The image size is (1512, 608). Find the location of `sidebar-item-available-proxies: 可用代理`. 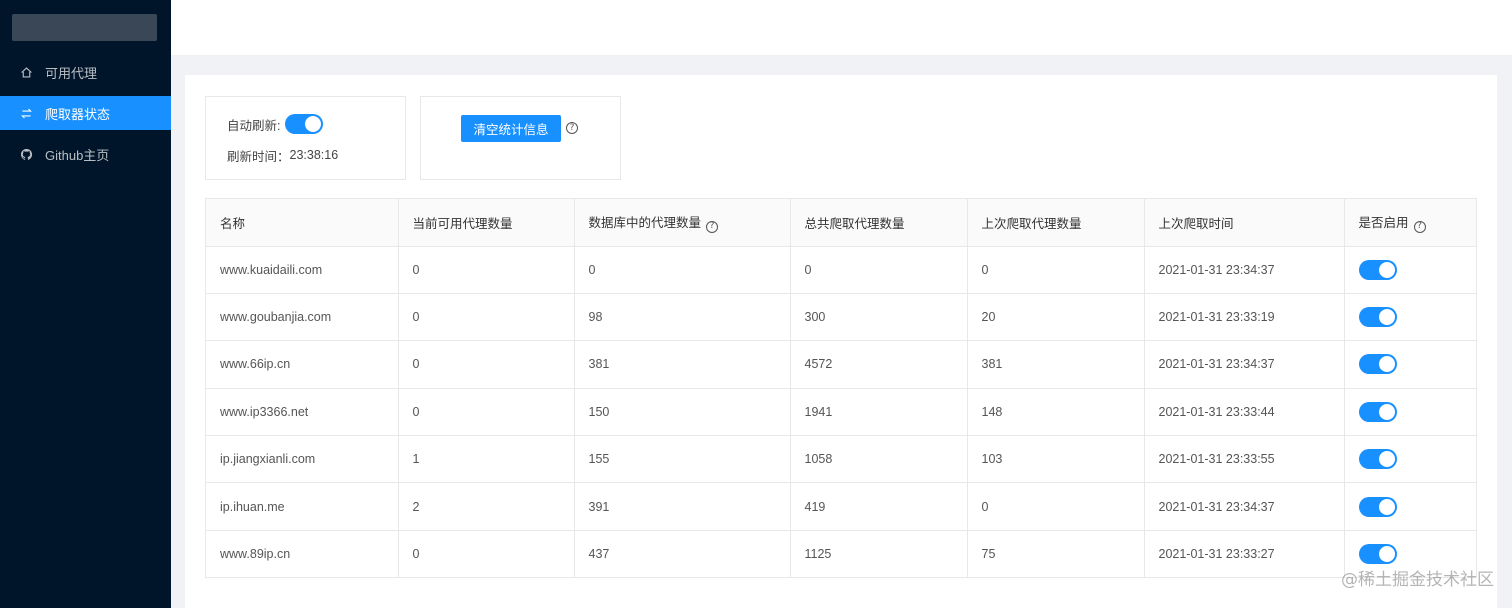

sidebar-item-available-proxies: 可用代理 is located at coordinates (85, 72).